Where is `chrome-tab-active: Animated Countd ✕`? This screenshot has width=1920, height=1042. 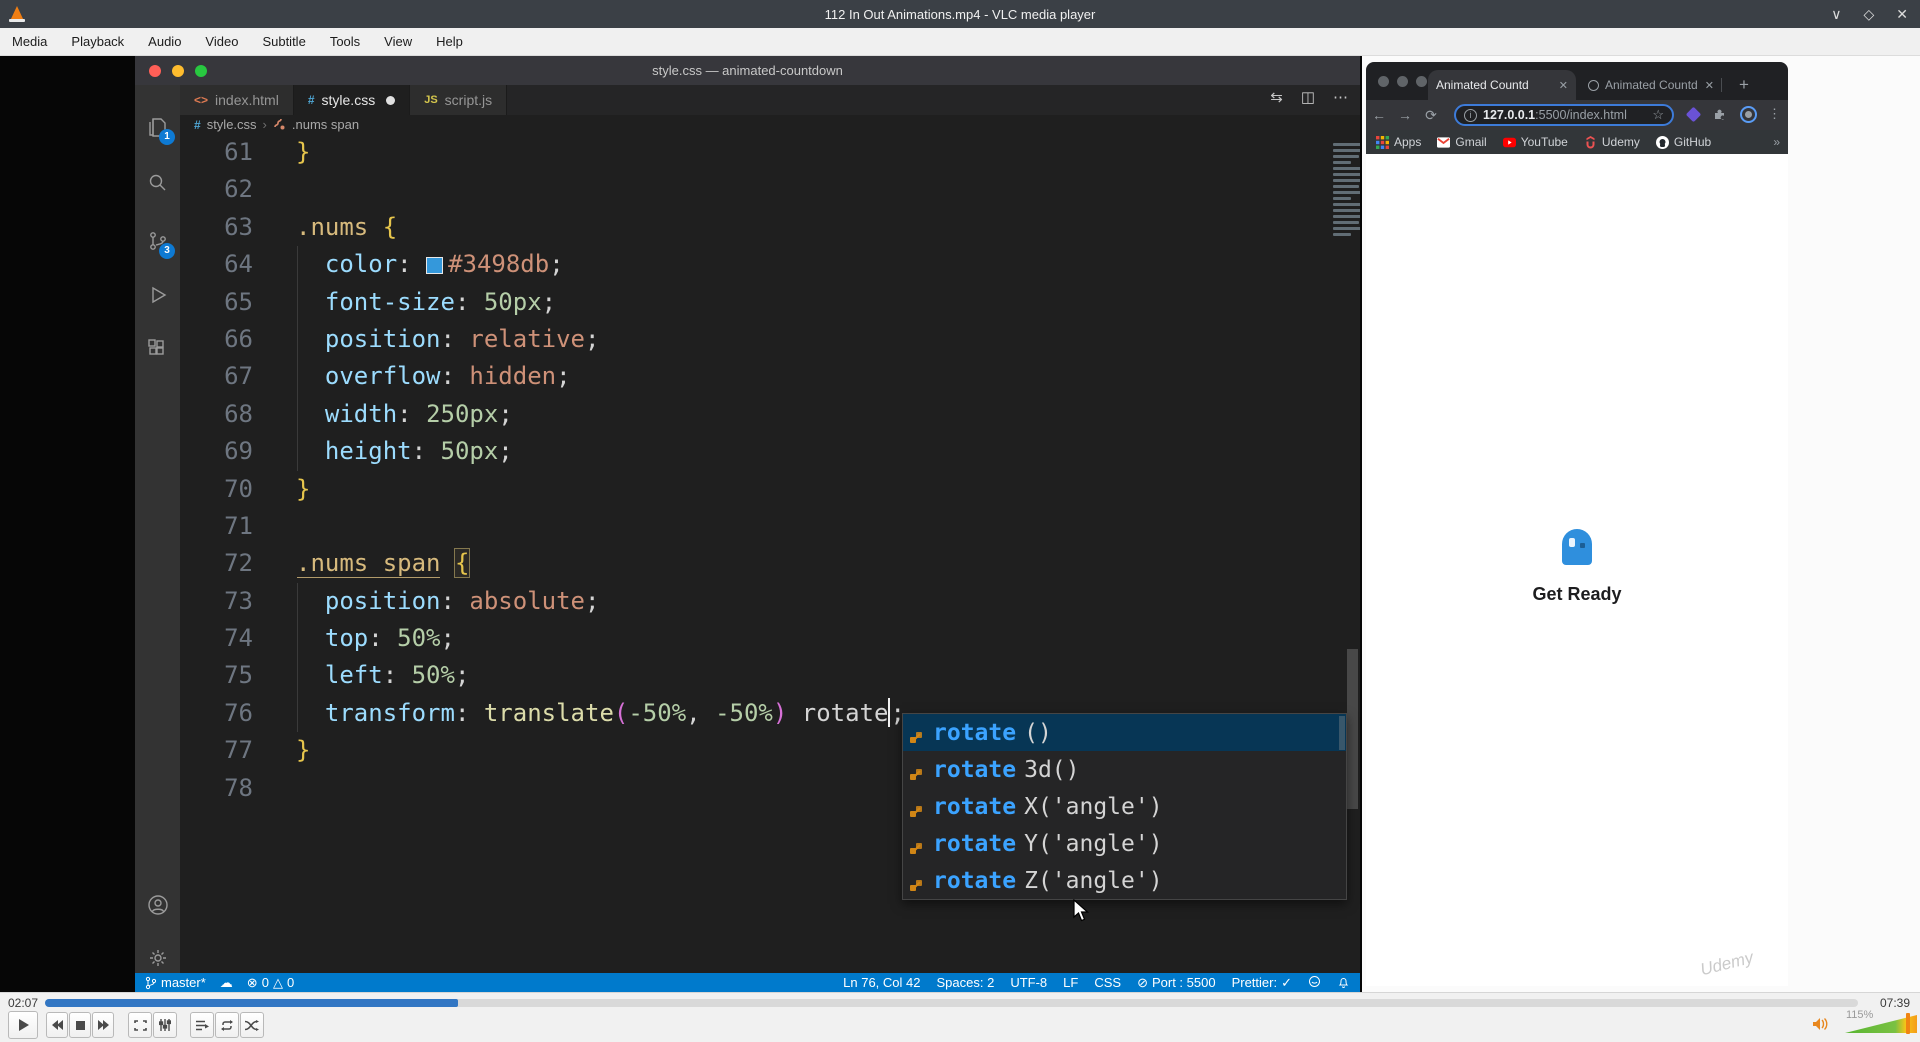
chrome-tab-active: Animated Countd ✕ is located at coordinates (1502, 85).